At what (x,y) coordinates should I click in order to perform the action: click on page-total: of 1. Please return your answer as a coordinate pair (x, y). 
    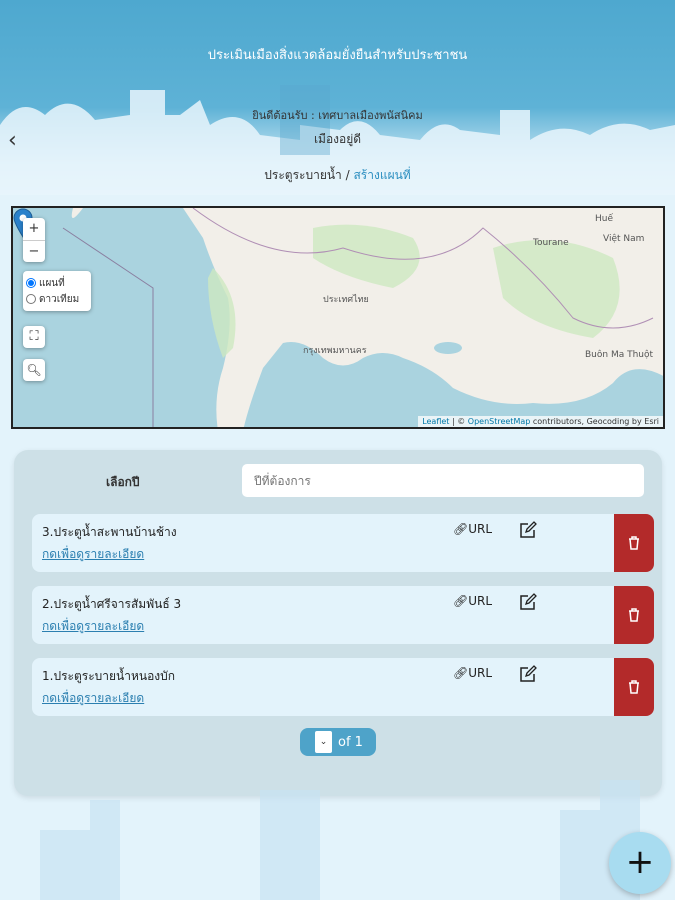
    Looking at the image, I should click on (350, 742).